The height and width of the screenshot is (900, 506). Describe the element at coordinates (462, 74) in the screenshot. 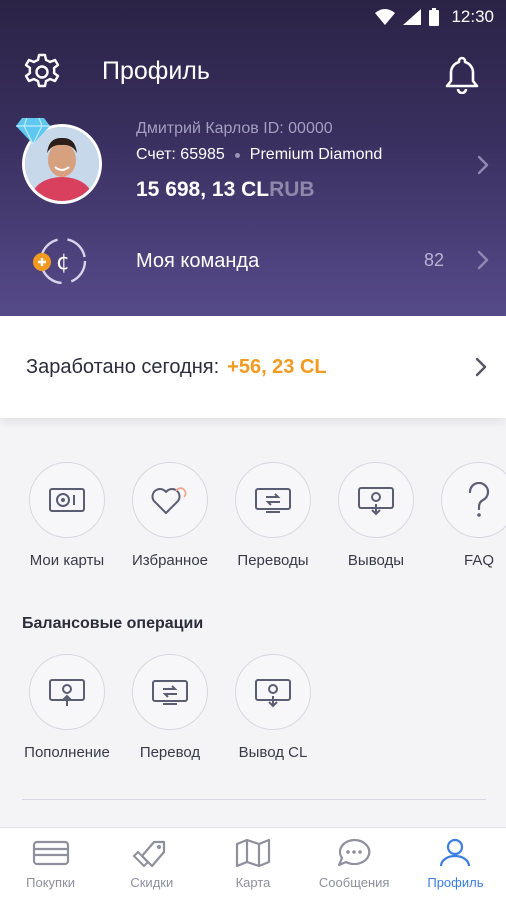

I see `bell-icon` at that location.